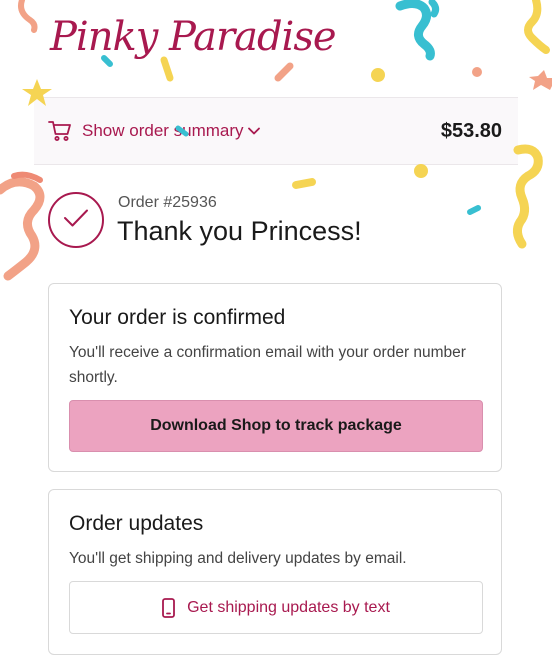  I want to click on card-title: Your order is confirmed, so click(177, 317).